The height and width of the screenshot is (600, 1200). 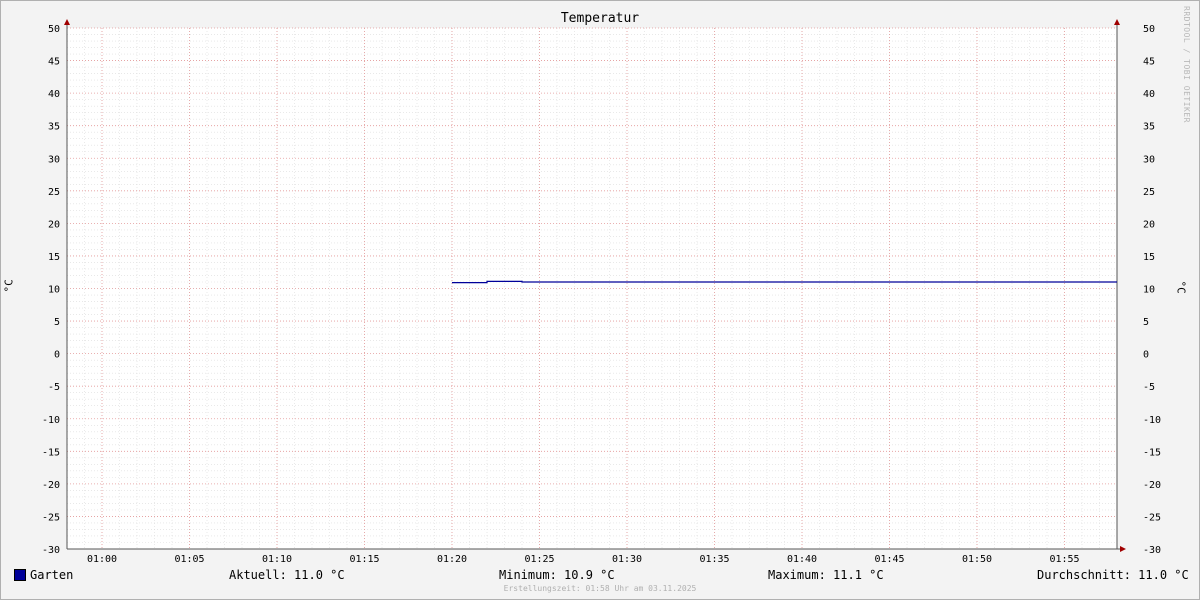 I want to click on x-tick-label: 01:30, so click(x=627, y=559).